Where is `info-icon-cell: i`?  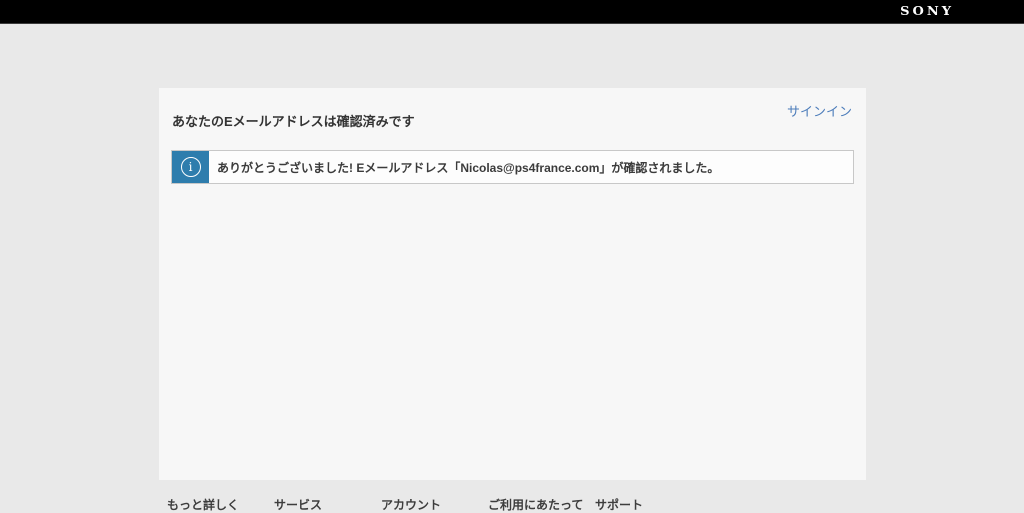
info-icon-cell: i is located at coordinates (190, 167).